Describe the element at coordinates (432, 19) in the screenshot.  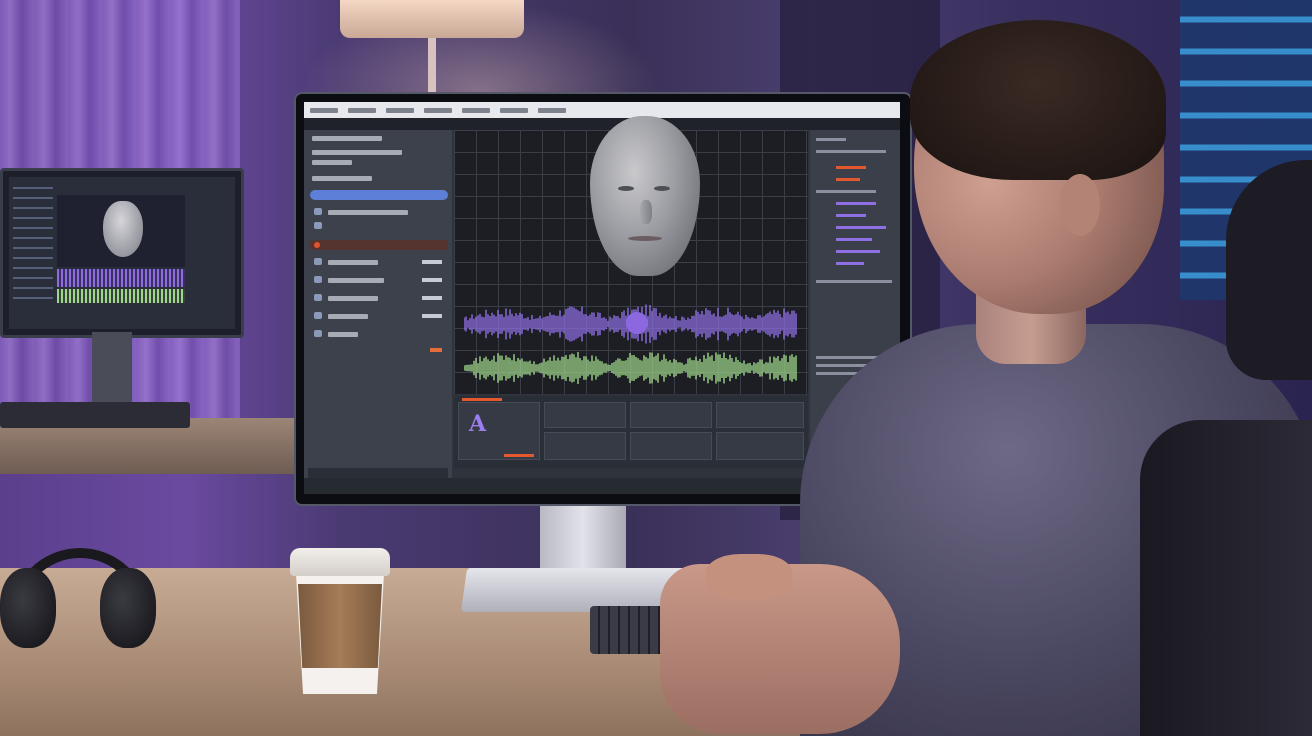
I see `lamp-shade` at that location.